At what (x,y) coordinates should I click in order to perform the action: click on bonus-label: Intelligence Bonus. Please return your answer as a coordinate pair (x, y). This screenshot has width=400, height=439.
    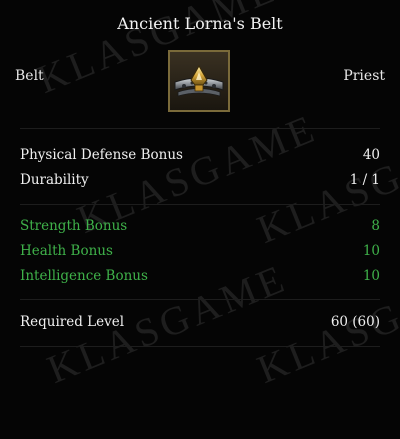
    Looking at the image, I should click on (84, 276).